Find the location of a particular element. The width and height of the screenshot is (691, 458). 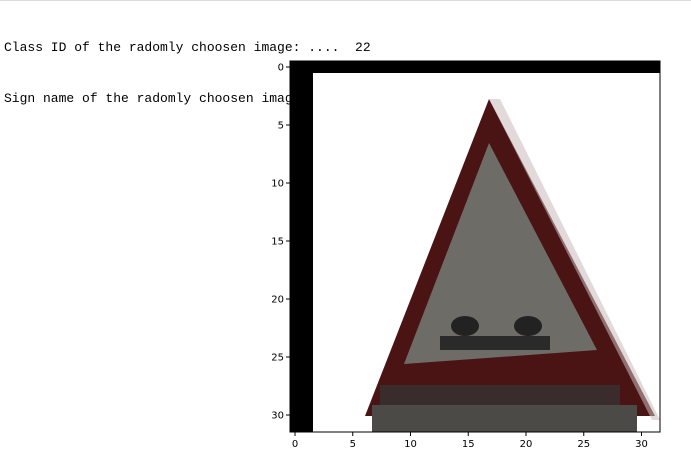

bump-symbol-right is located at coordinates (528, 326).